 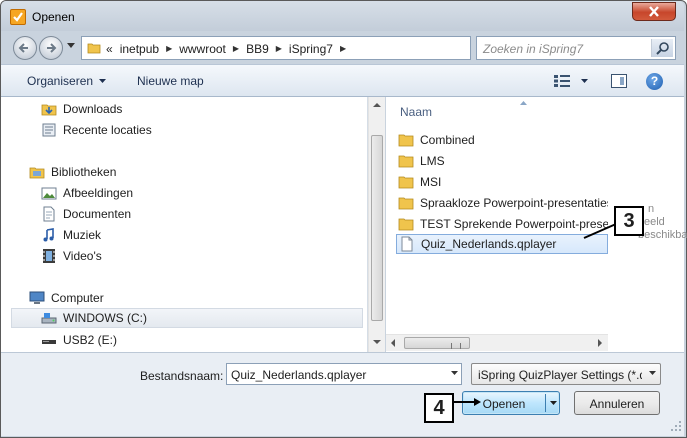 What do you see at coordinates (71, 256) in the screenshot?
I see `nav-item-videos: Video's` at bounding box center [71, 256].